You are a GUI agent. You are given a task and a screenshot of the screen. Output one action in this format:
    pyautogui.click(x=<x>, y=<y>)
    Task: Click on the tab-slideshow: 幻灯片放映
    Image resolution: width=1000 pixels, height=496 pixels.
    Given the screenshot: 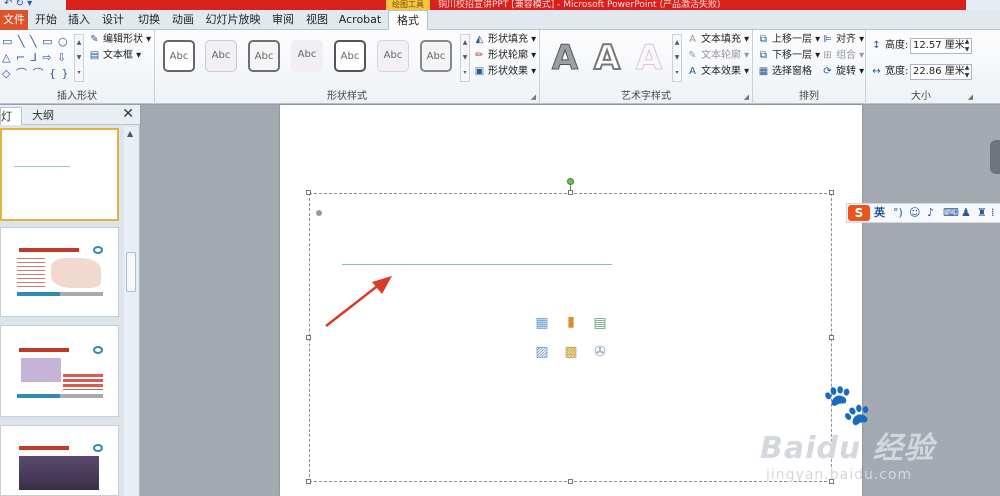 What is the action you would take?
    pyautogui.click(x=233, y=20)
    